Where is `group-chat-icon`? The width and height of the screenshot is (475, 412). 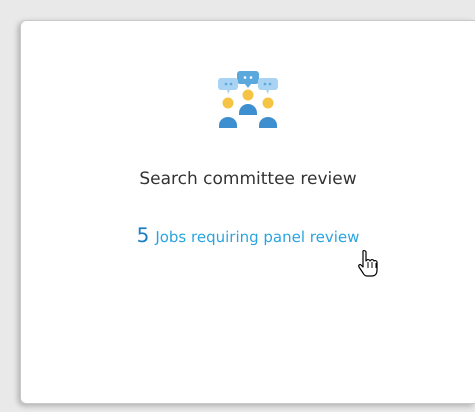
group-chat-icon is located at coordinates (248, 100).